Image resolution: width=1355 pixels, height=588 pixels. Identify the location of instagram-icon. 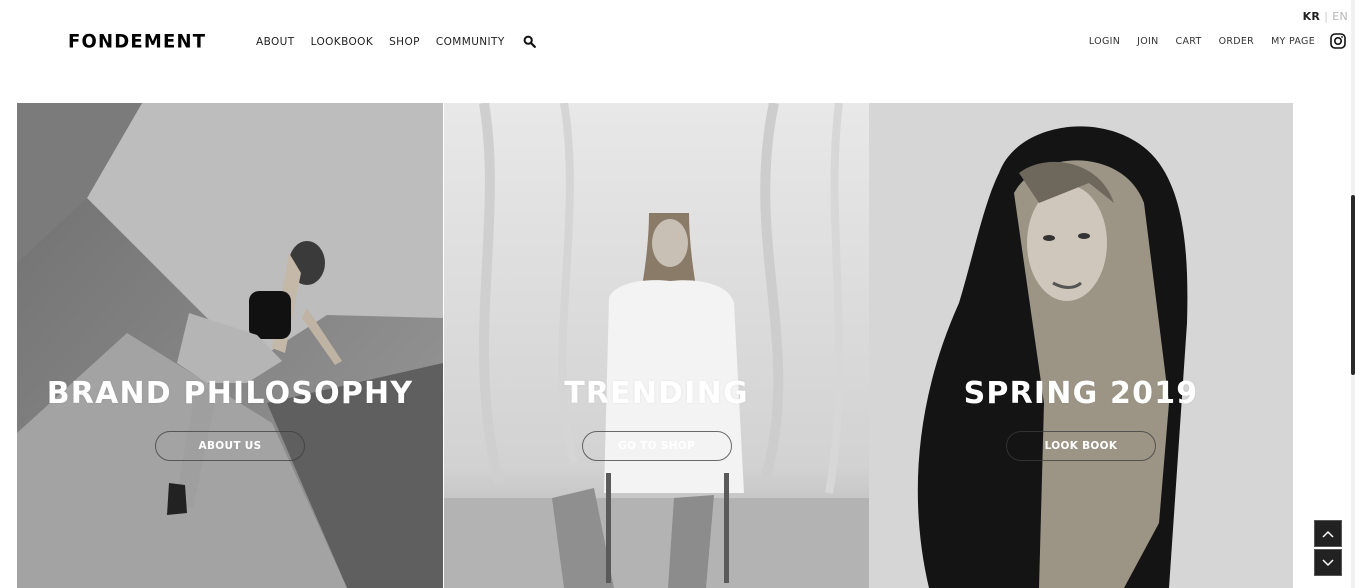
(1338, 41).